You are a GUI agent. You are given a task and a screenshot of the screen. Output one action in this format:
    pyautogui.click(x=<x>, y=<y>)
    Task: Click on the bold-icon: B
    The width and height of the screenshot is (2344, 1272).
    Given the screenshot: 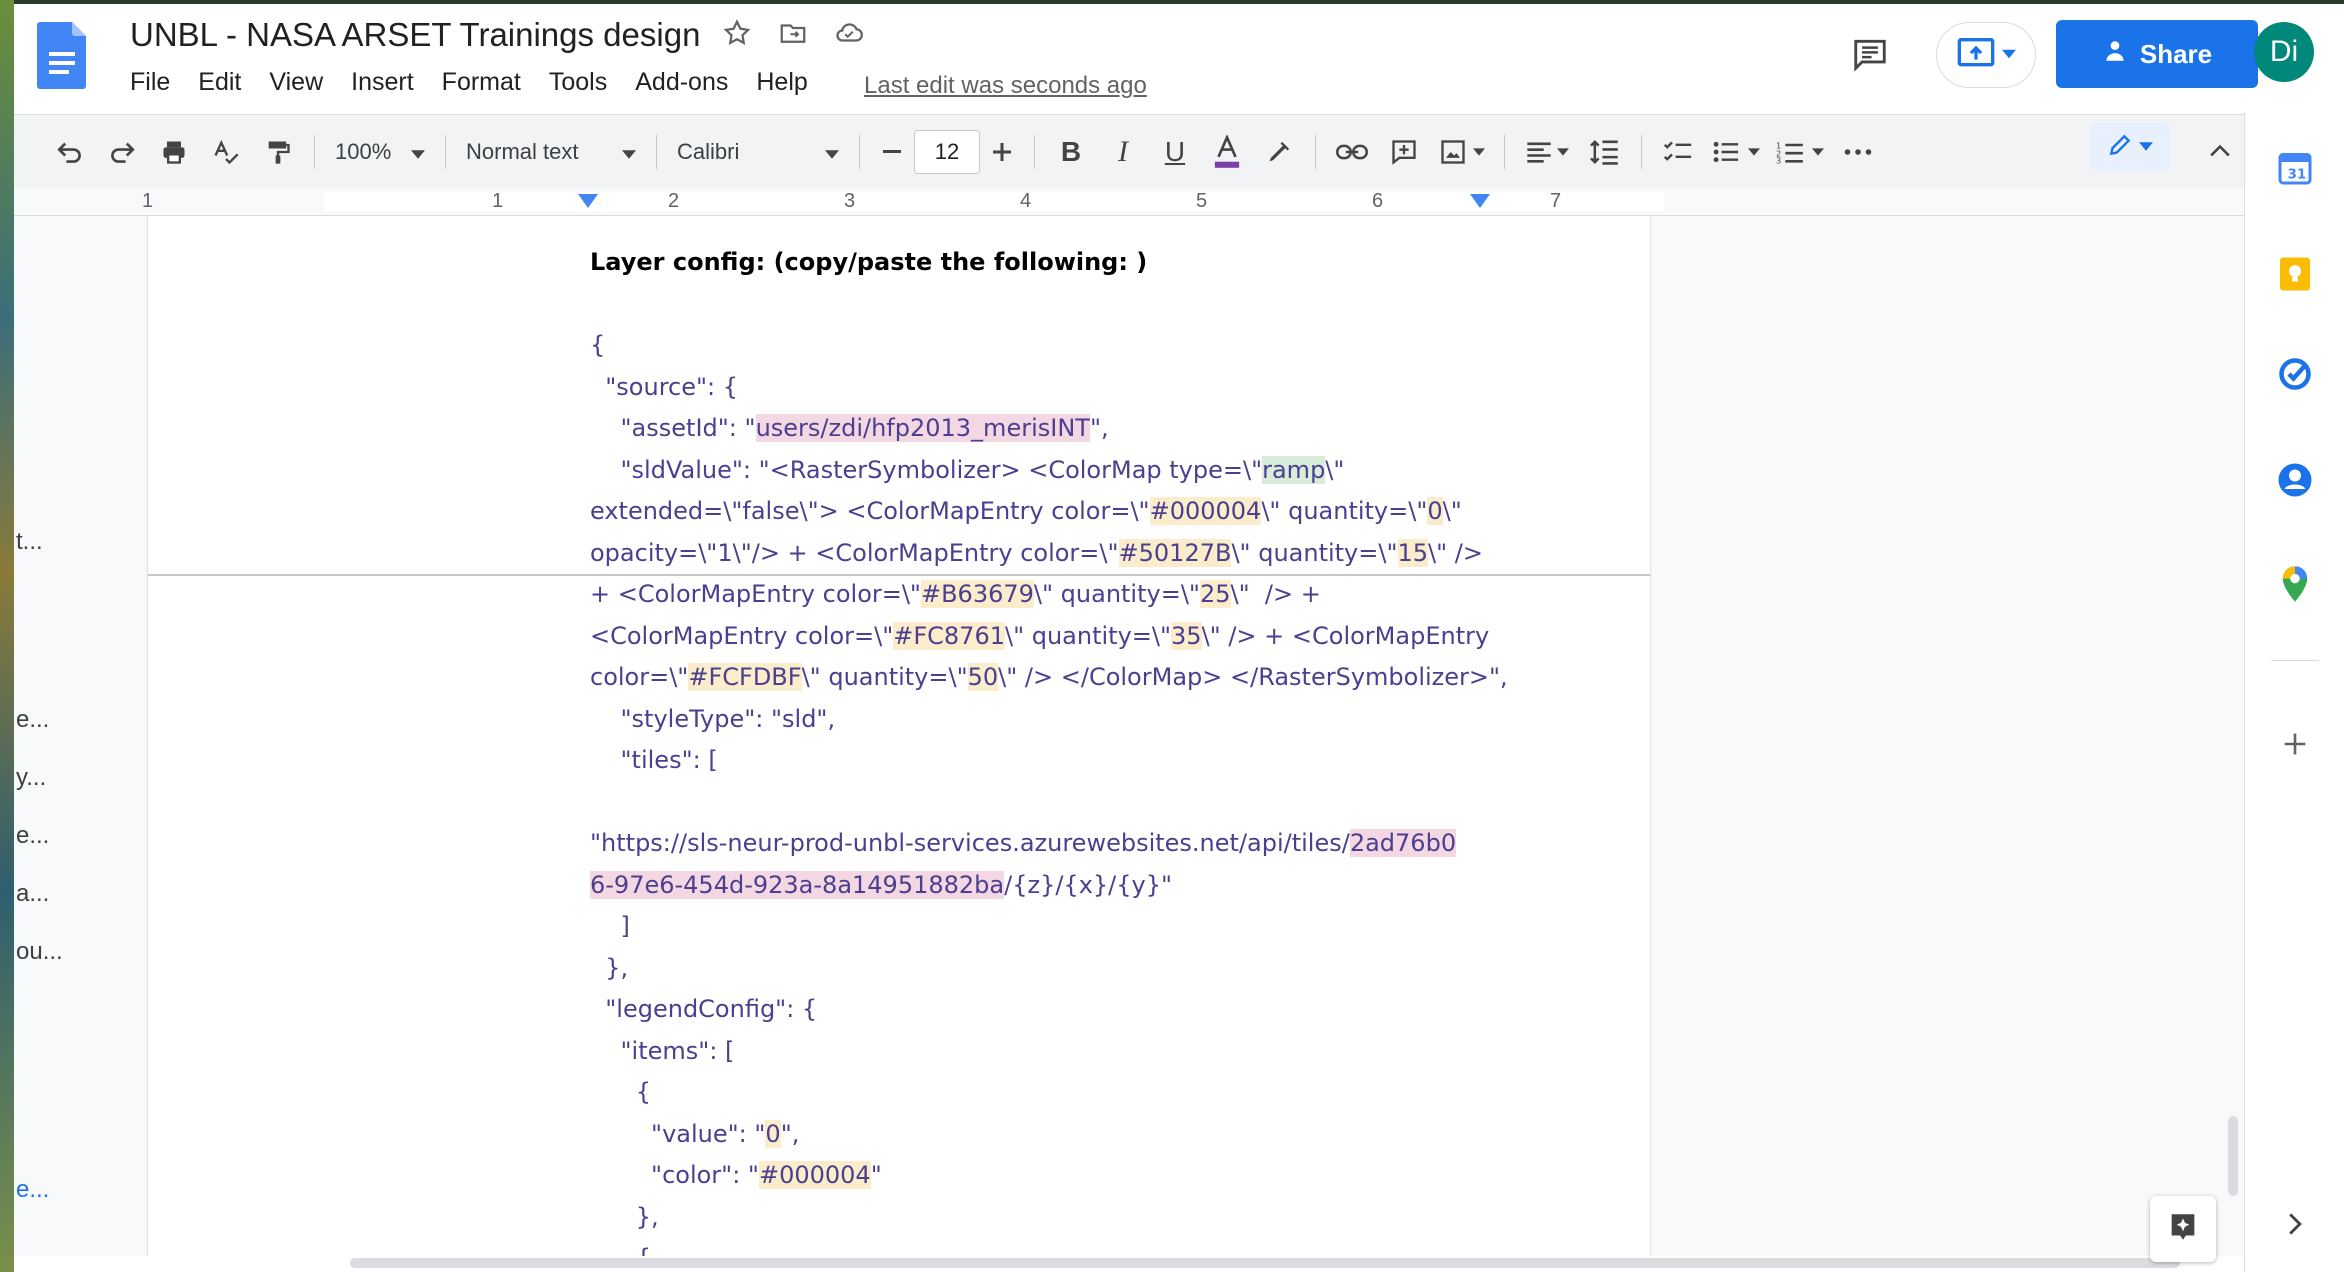 What is the action you would take?
    pyautogui.click(x=1071, y=152)
    